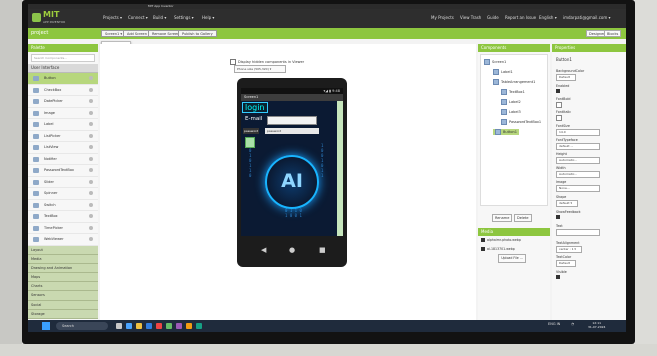  Describe the element at coordinates (63, 159) in the screenshot. I see `palette-item-notifier: Notifier` at that location.